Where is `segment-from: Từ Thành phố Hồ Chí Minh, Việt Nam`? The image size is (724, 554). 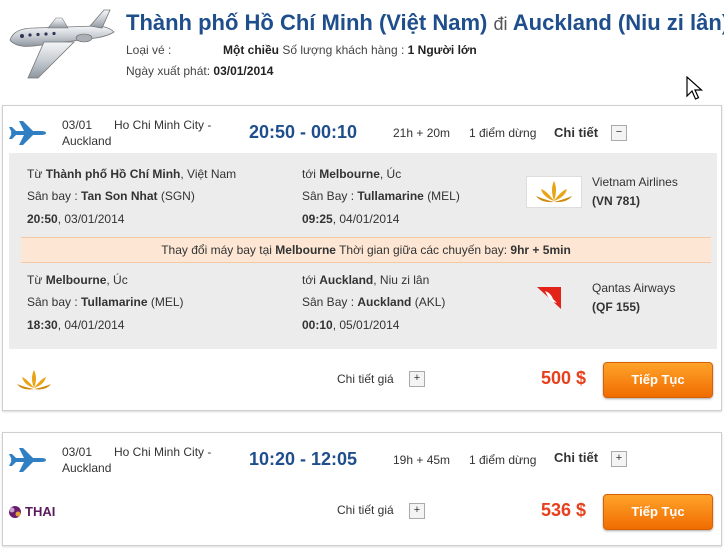
segment-from: Từ Thành phố Hồ Chí Minh, Việt Nam is located at coordinates (131, 174).